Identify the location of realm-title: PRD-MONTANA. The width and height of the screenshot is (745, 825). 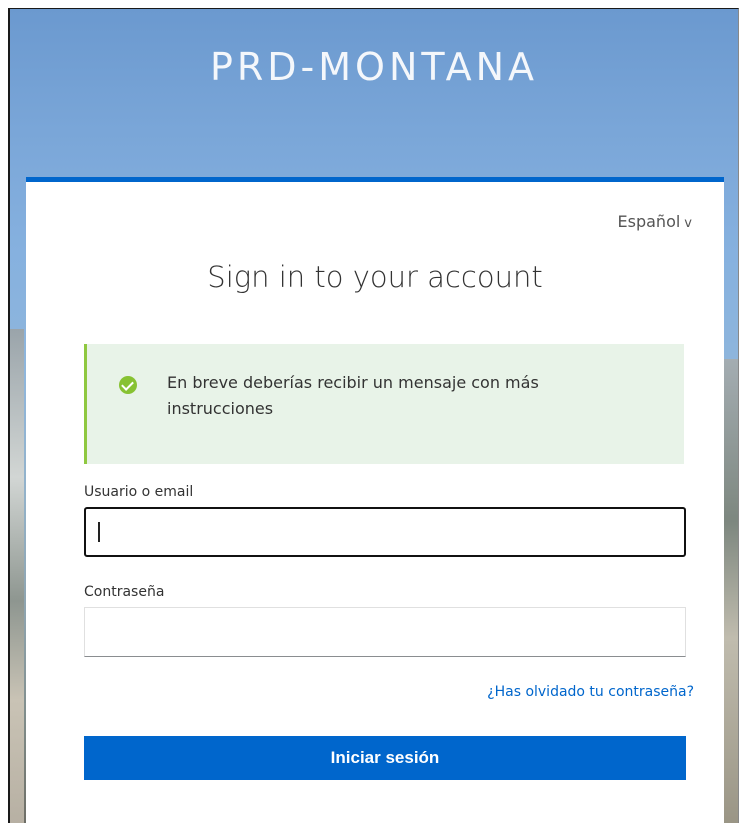
(374, 67).